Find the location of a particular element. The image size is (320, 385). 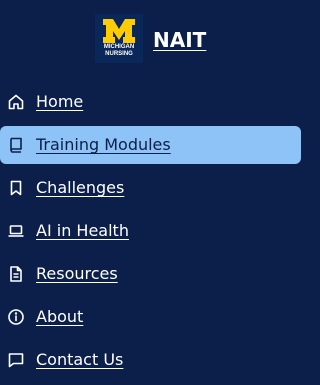

nav-item-home: Home is located at coordinates (150, 102).